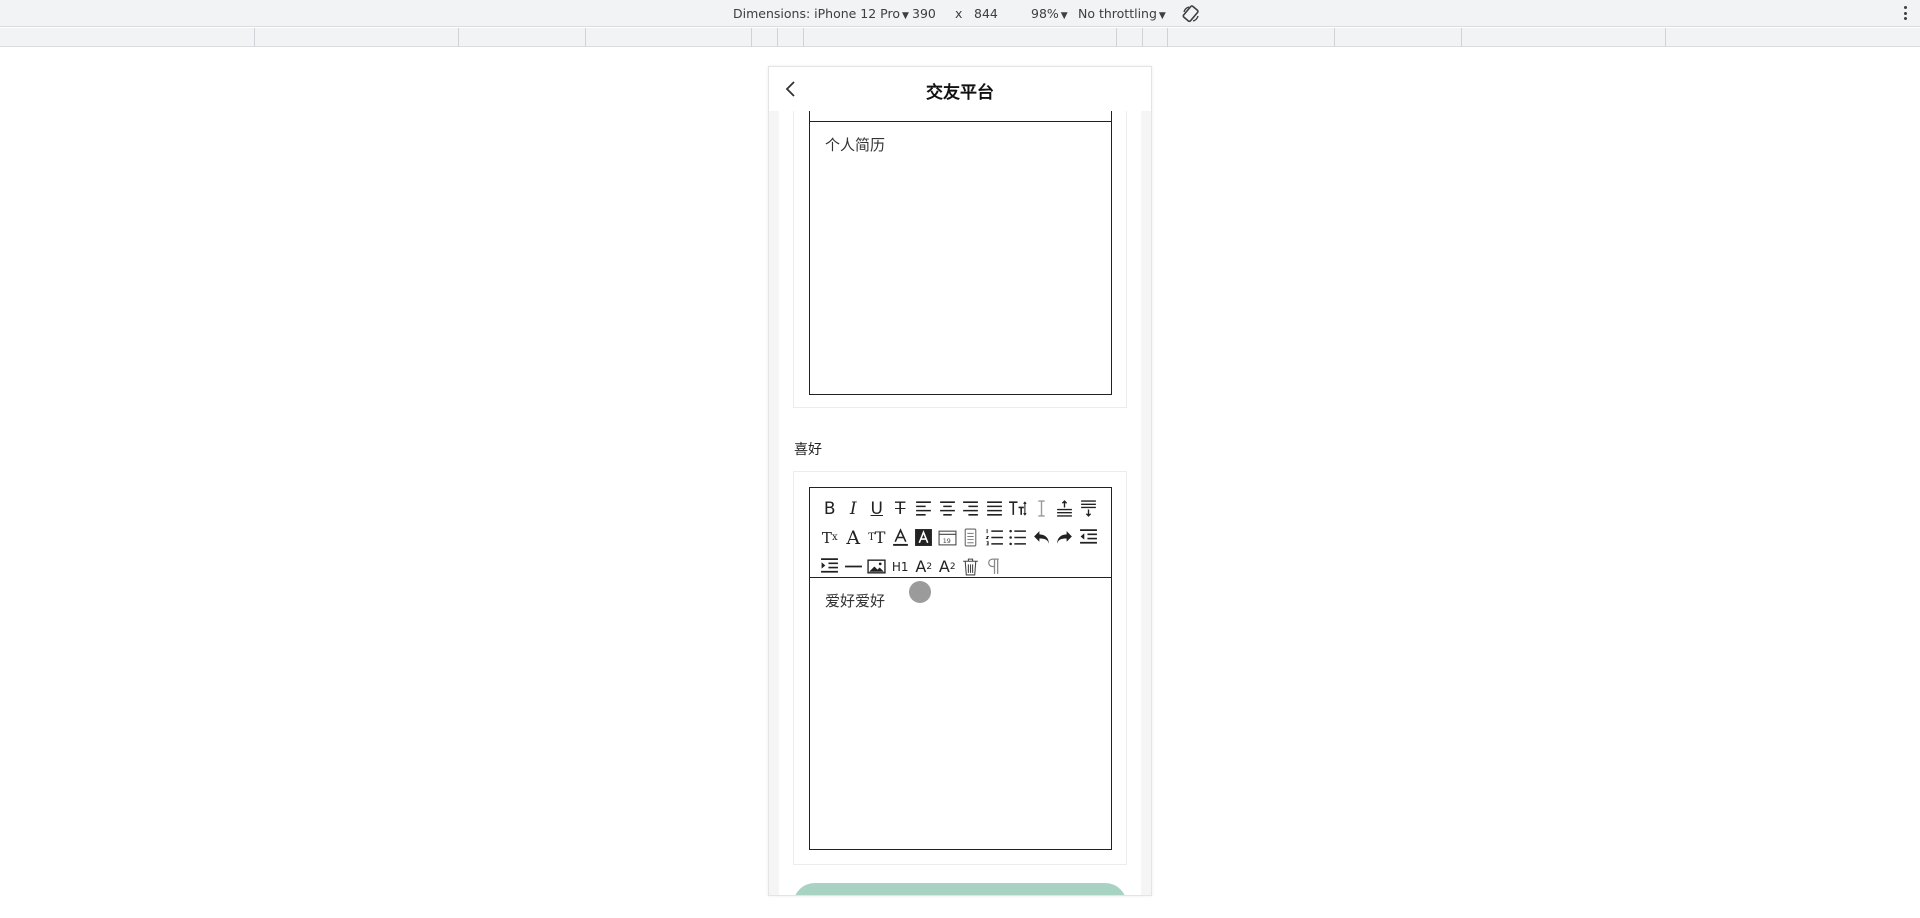 This screenshot has width=1920, height=918. What do you see at coordinates (995, 566) in the screenshot?
I see `paragraph-icon` at bounding box center [995, 566].